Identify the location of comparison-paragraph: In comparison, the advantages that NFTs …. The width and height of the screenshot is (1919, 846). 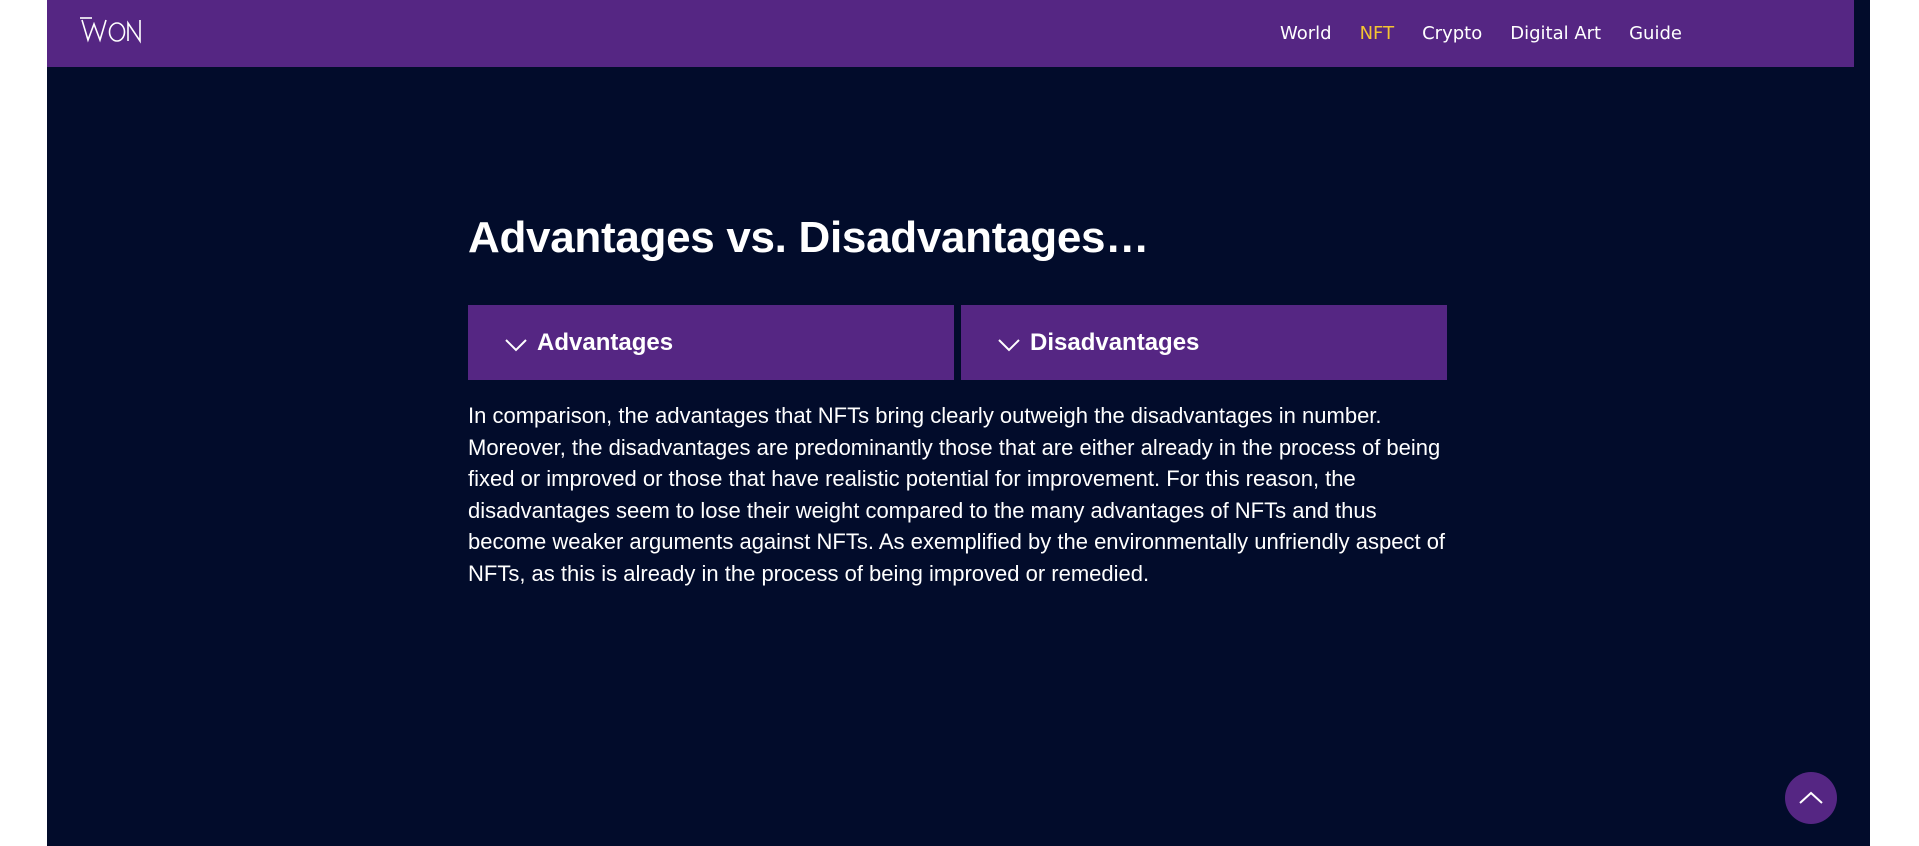
(957, 494).